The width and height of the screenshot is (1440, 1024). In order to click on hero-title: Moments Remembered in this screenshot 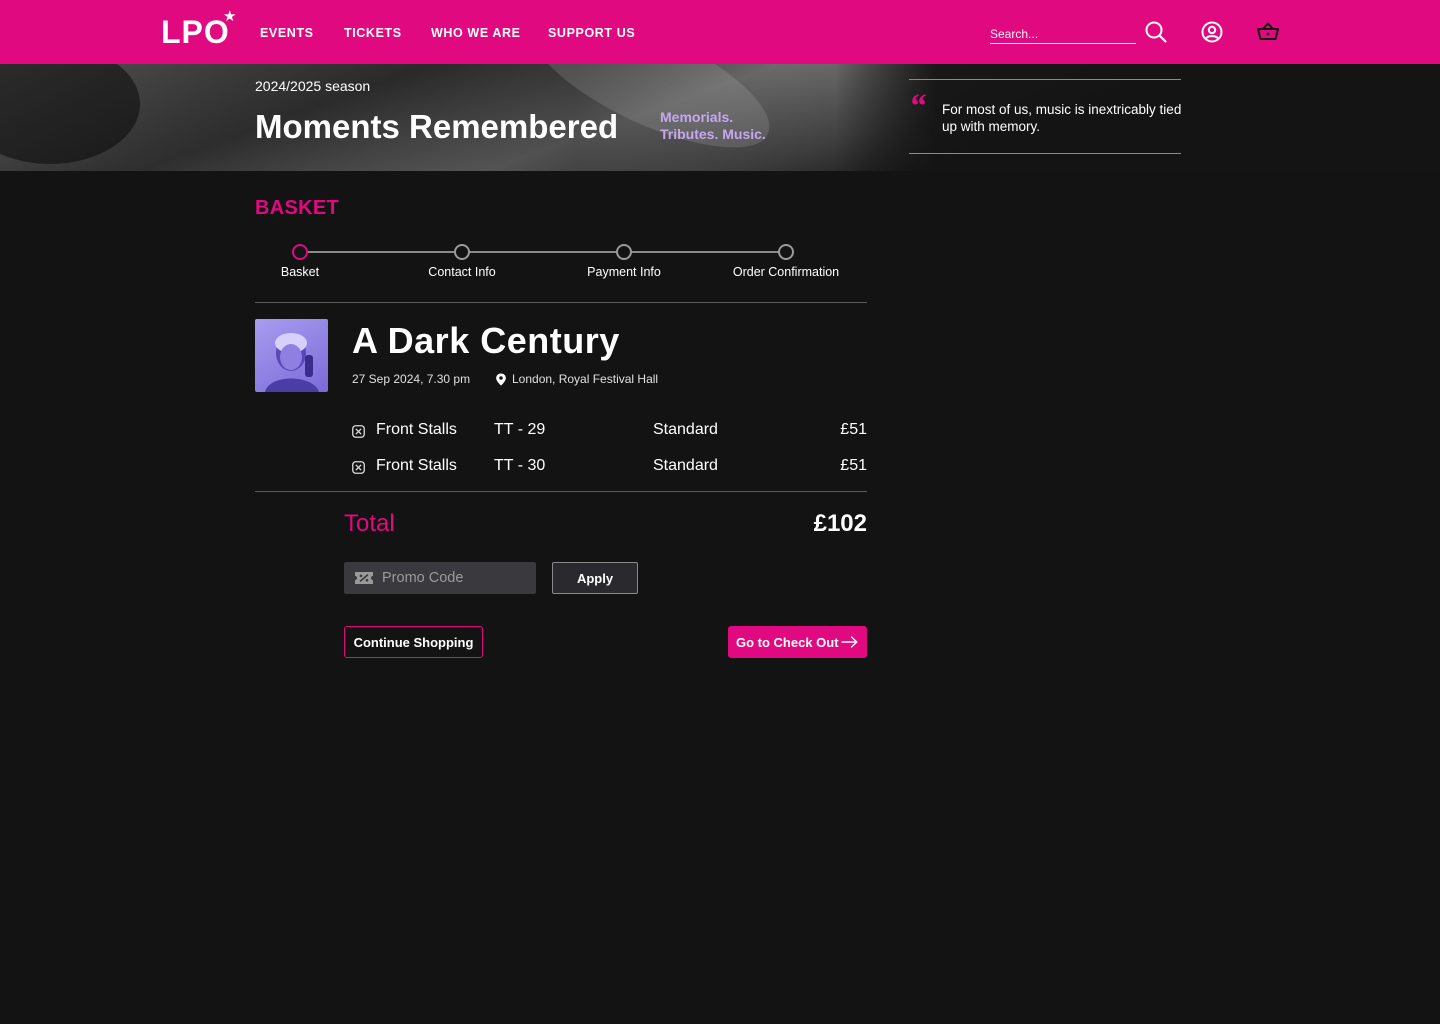, I will do `click(437, 126)`.